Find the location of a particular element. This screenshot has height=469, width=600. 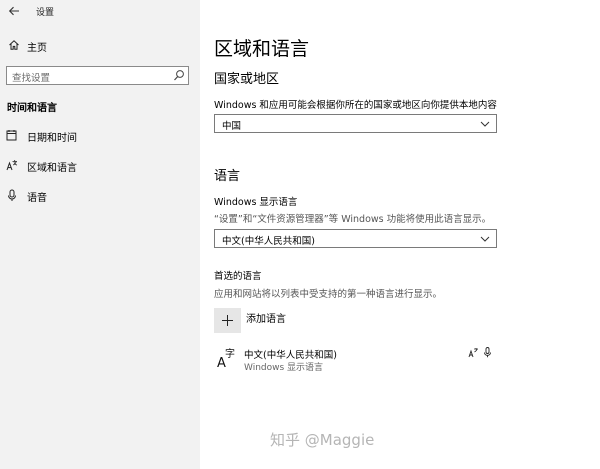

search-input: 查找设置 is located at coordinates (97, 75).